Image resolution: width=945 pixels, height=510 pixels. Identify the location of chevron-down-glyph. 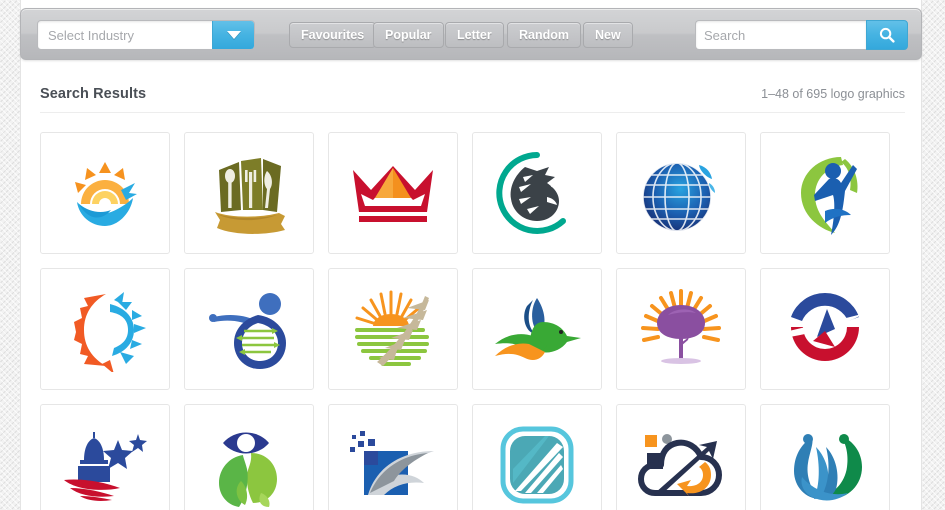
(233, 35).